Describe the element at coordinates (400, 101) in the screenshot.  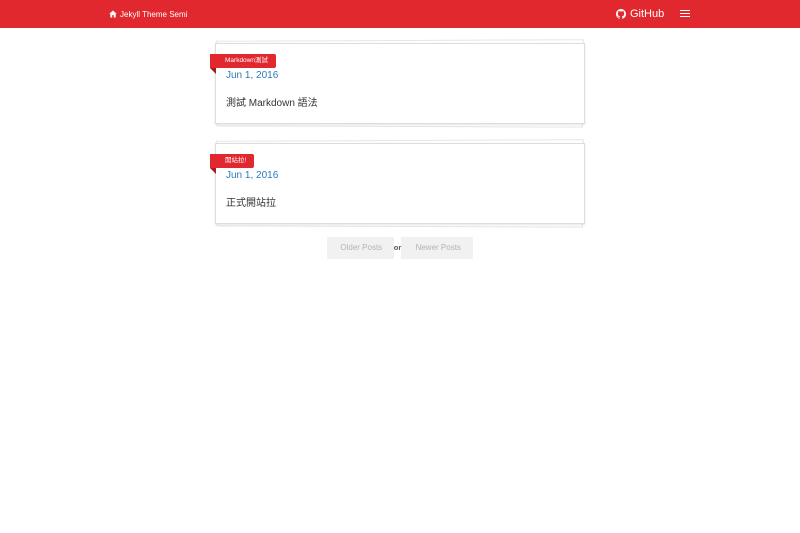
I see `post-title: 測試 Markdown 語法` at that location.